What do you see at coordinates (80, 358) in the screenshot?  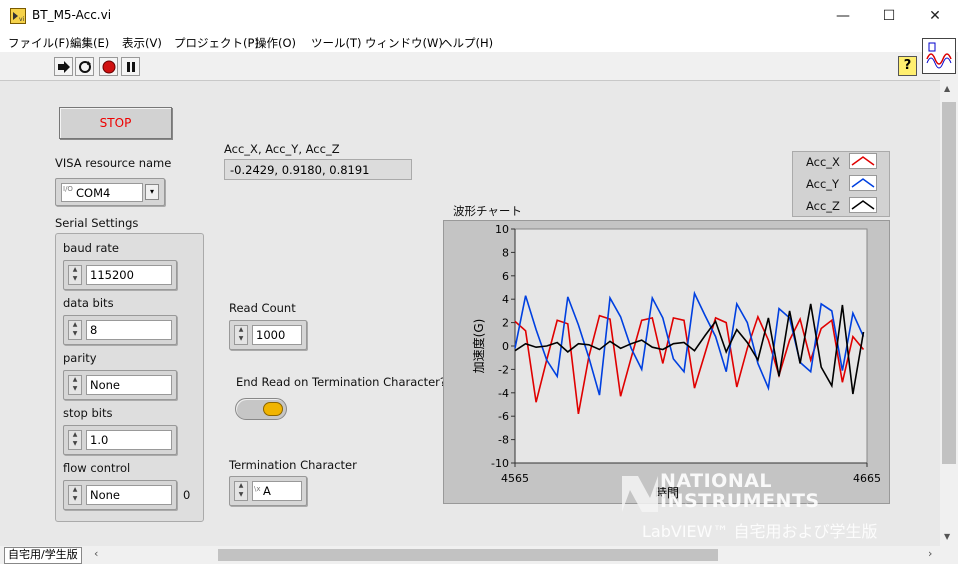 I see `parity-label: parity` at bounding box center [80, 358].